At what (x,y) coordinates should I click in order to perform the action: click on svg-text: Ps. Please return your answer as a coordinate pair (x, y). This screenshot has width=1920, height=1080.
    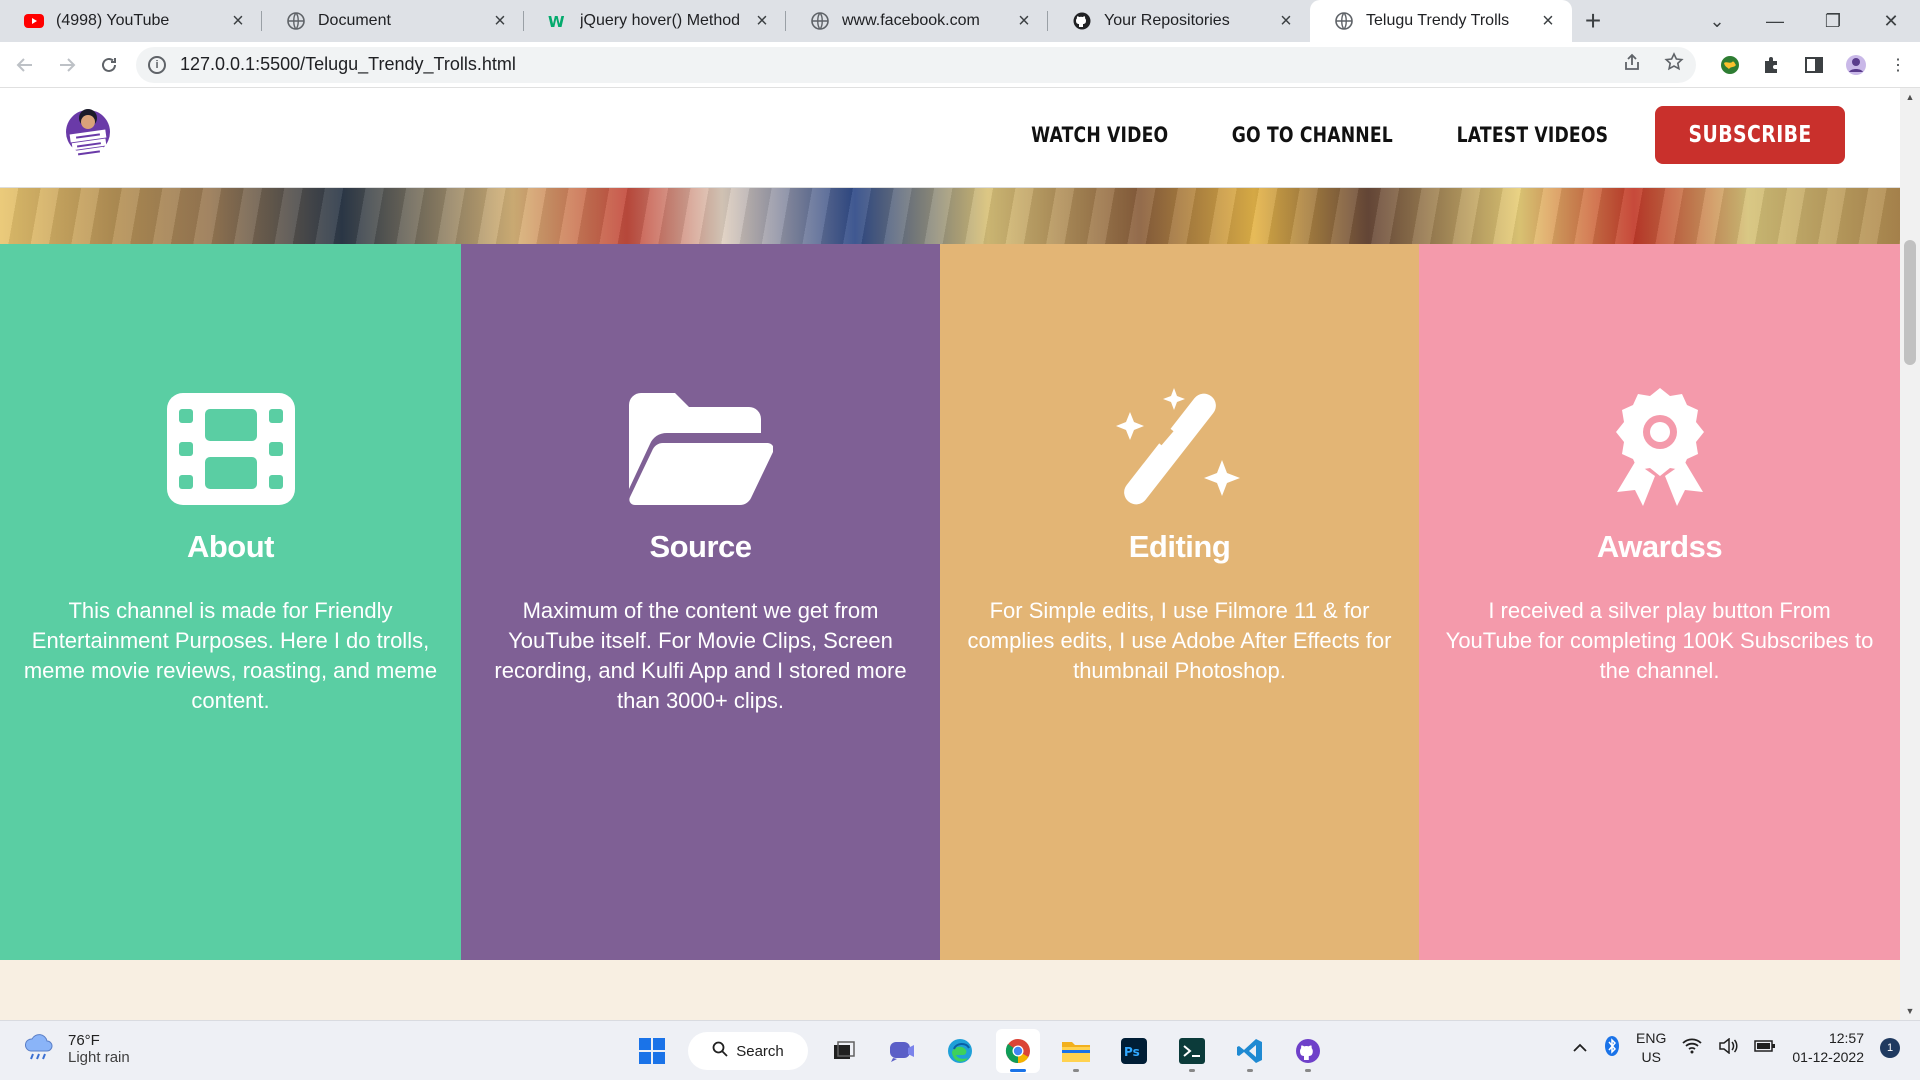
    Looking at the image, I should click on (1132, 1052).